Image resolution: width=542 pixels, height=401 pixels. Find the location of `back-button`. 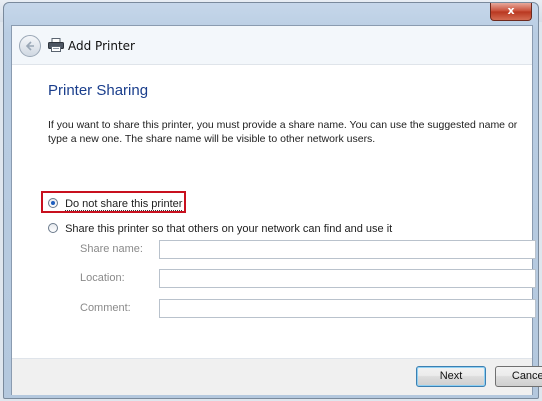

back-button is located at coordinates (30, 46).